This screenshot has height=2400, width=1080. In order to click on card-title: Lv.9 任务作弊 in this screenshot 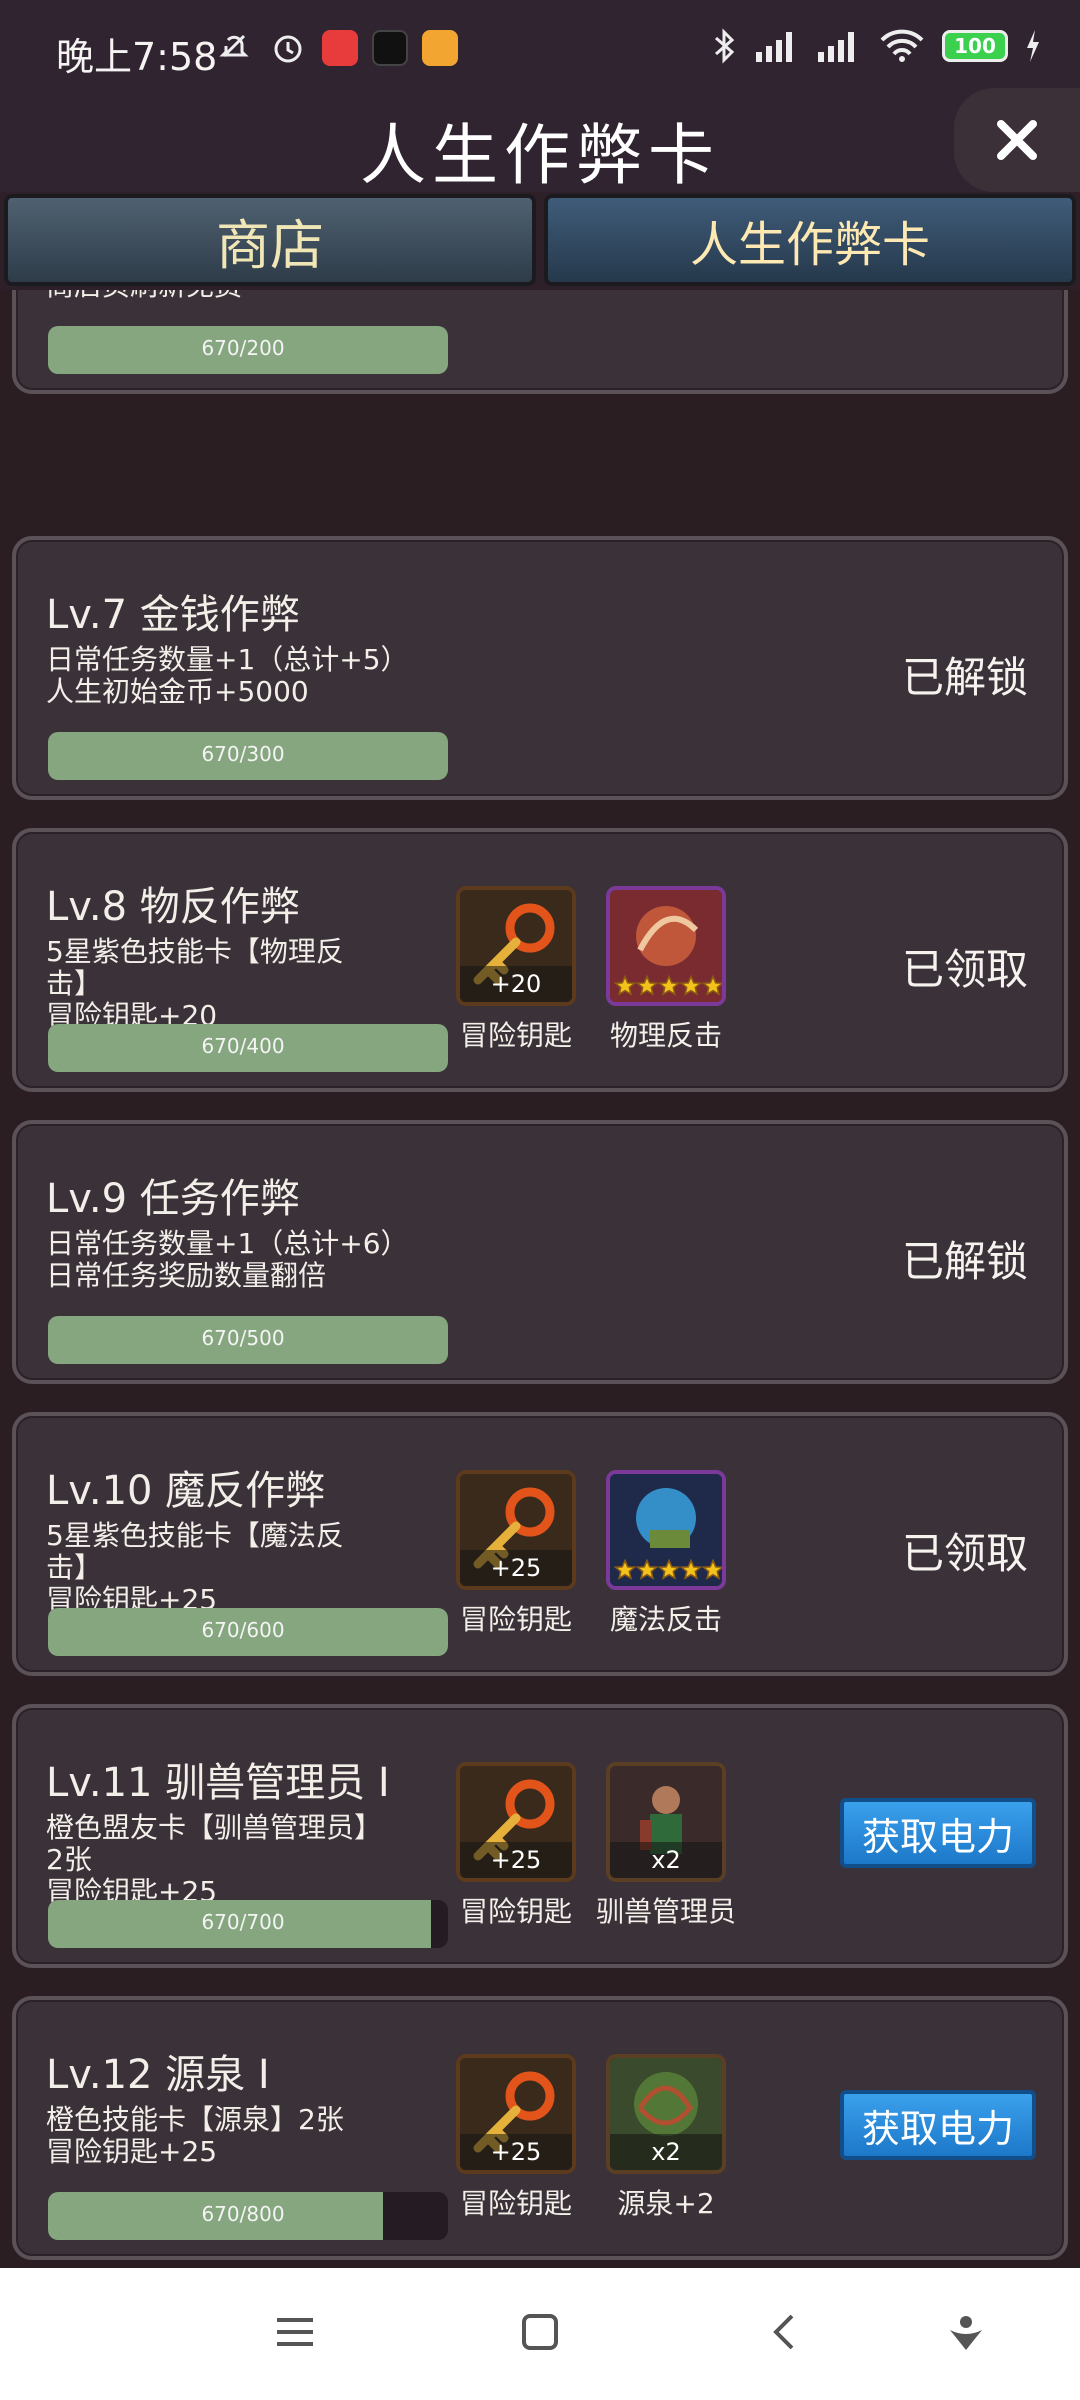, I will do `click(173, 1199)`.